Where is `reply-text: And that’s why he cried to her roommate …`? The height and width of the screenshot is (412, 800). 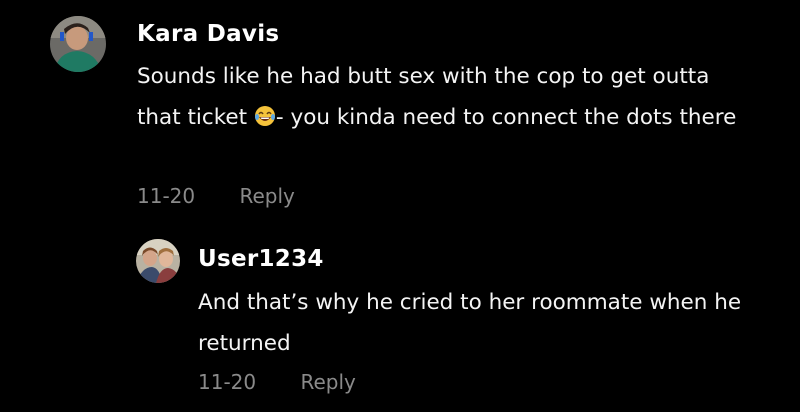
reply-text: And that’s why he cried to her roommate … is located at coordinates (470, 323).